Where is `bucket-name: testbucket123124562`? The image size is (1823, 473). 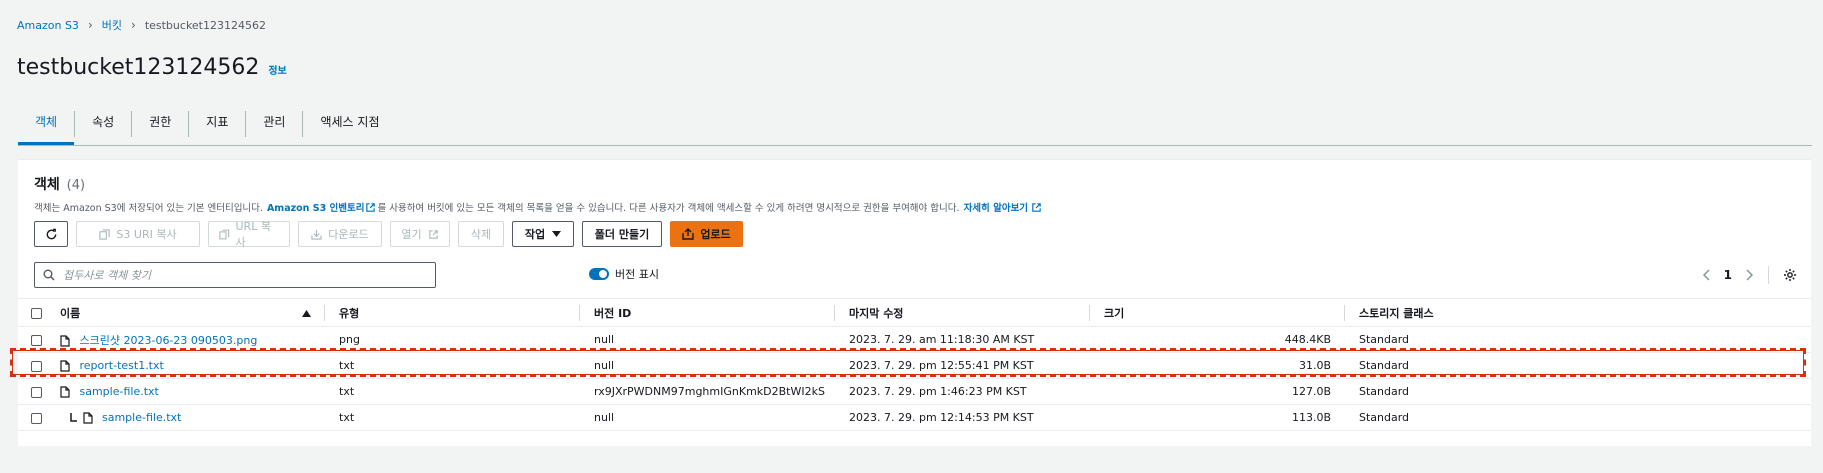
bucket-name: testbucket123124562 is located at coordinates (138, 67).